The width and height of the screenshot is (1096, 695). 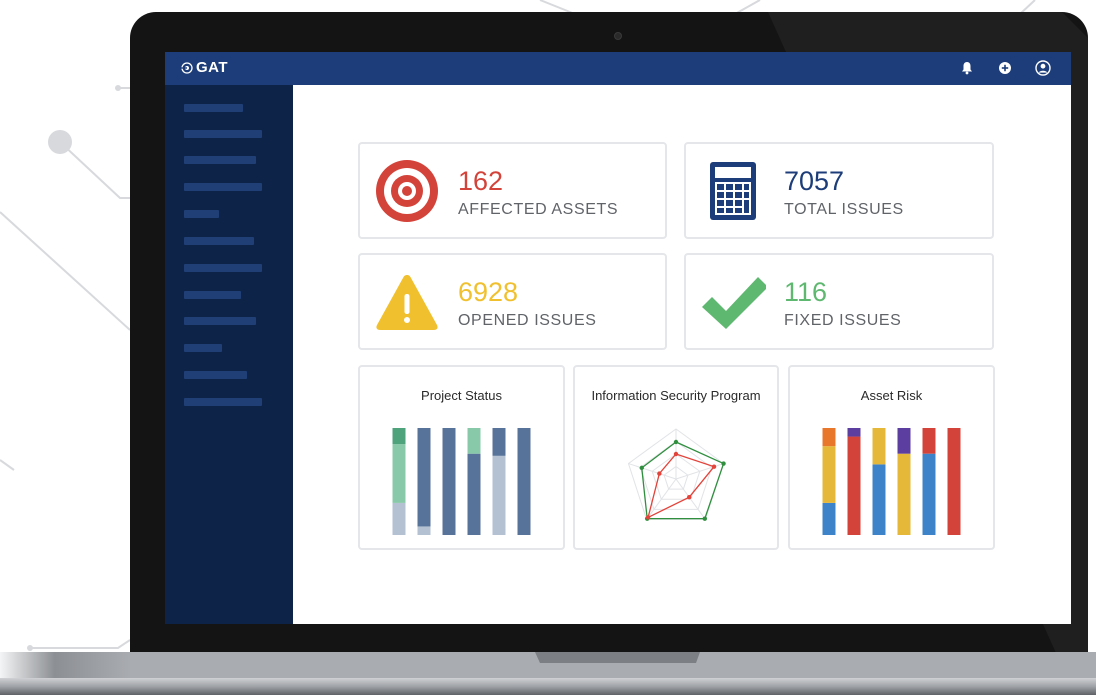 I want to click on logo-text: GAT, so click(x=212, y=67).